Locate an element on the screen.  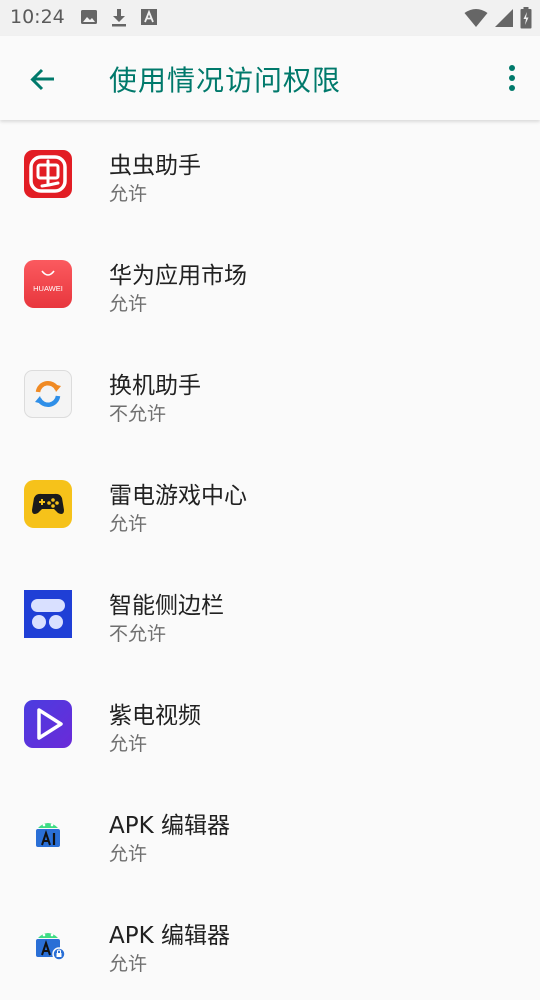
app-name: 紫电视频 is located at coordinates (155, 716).